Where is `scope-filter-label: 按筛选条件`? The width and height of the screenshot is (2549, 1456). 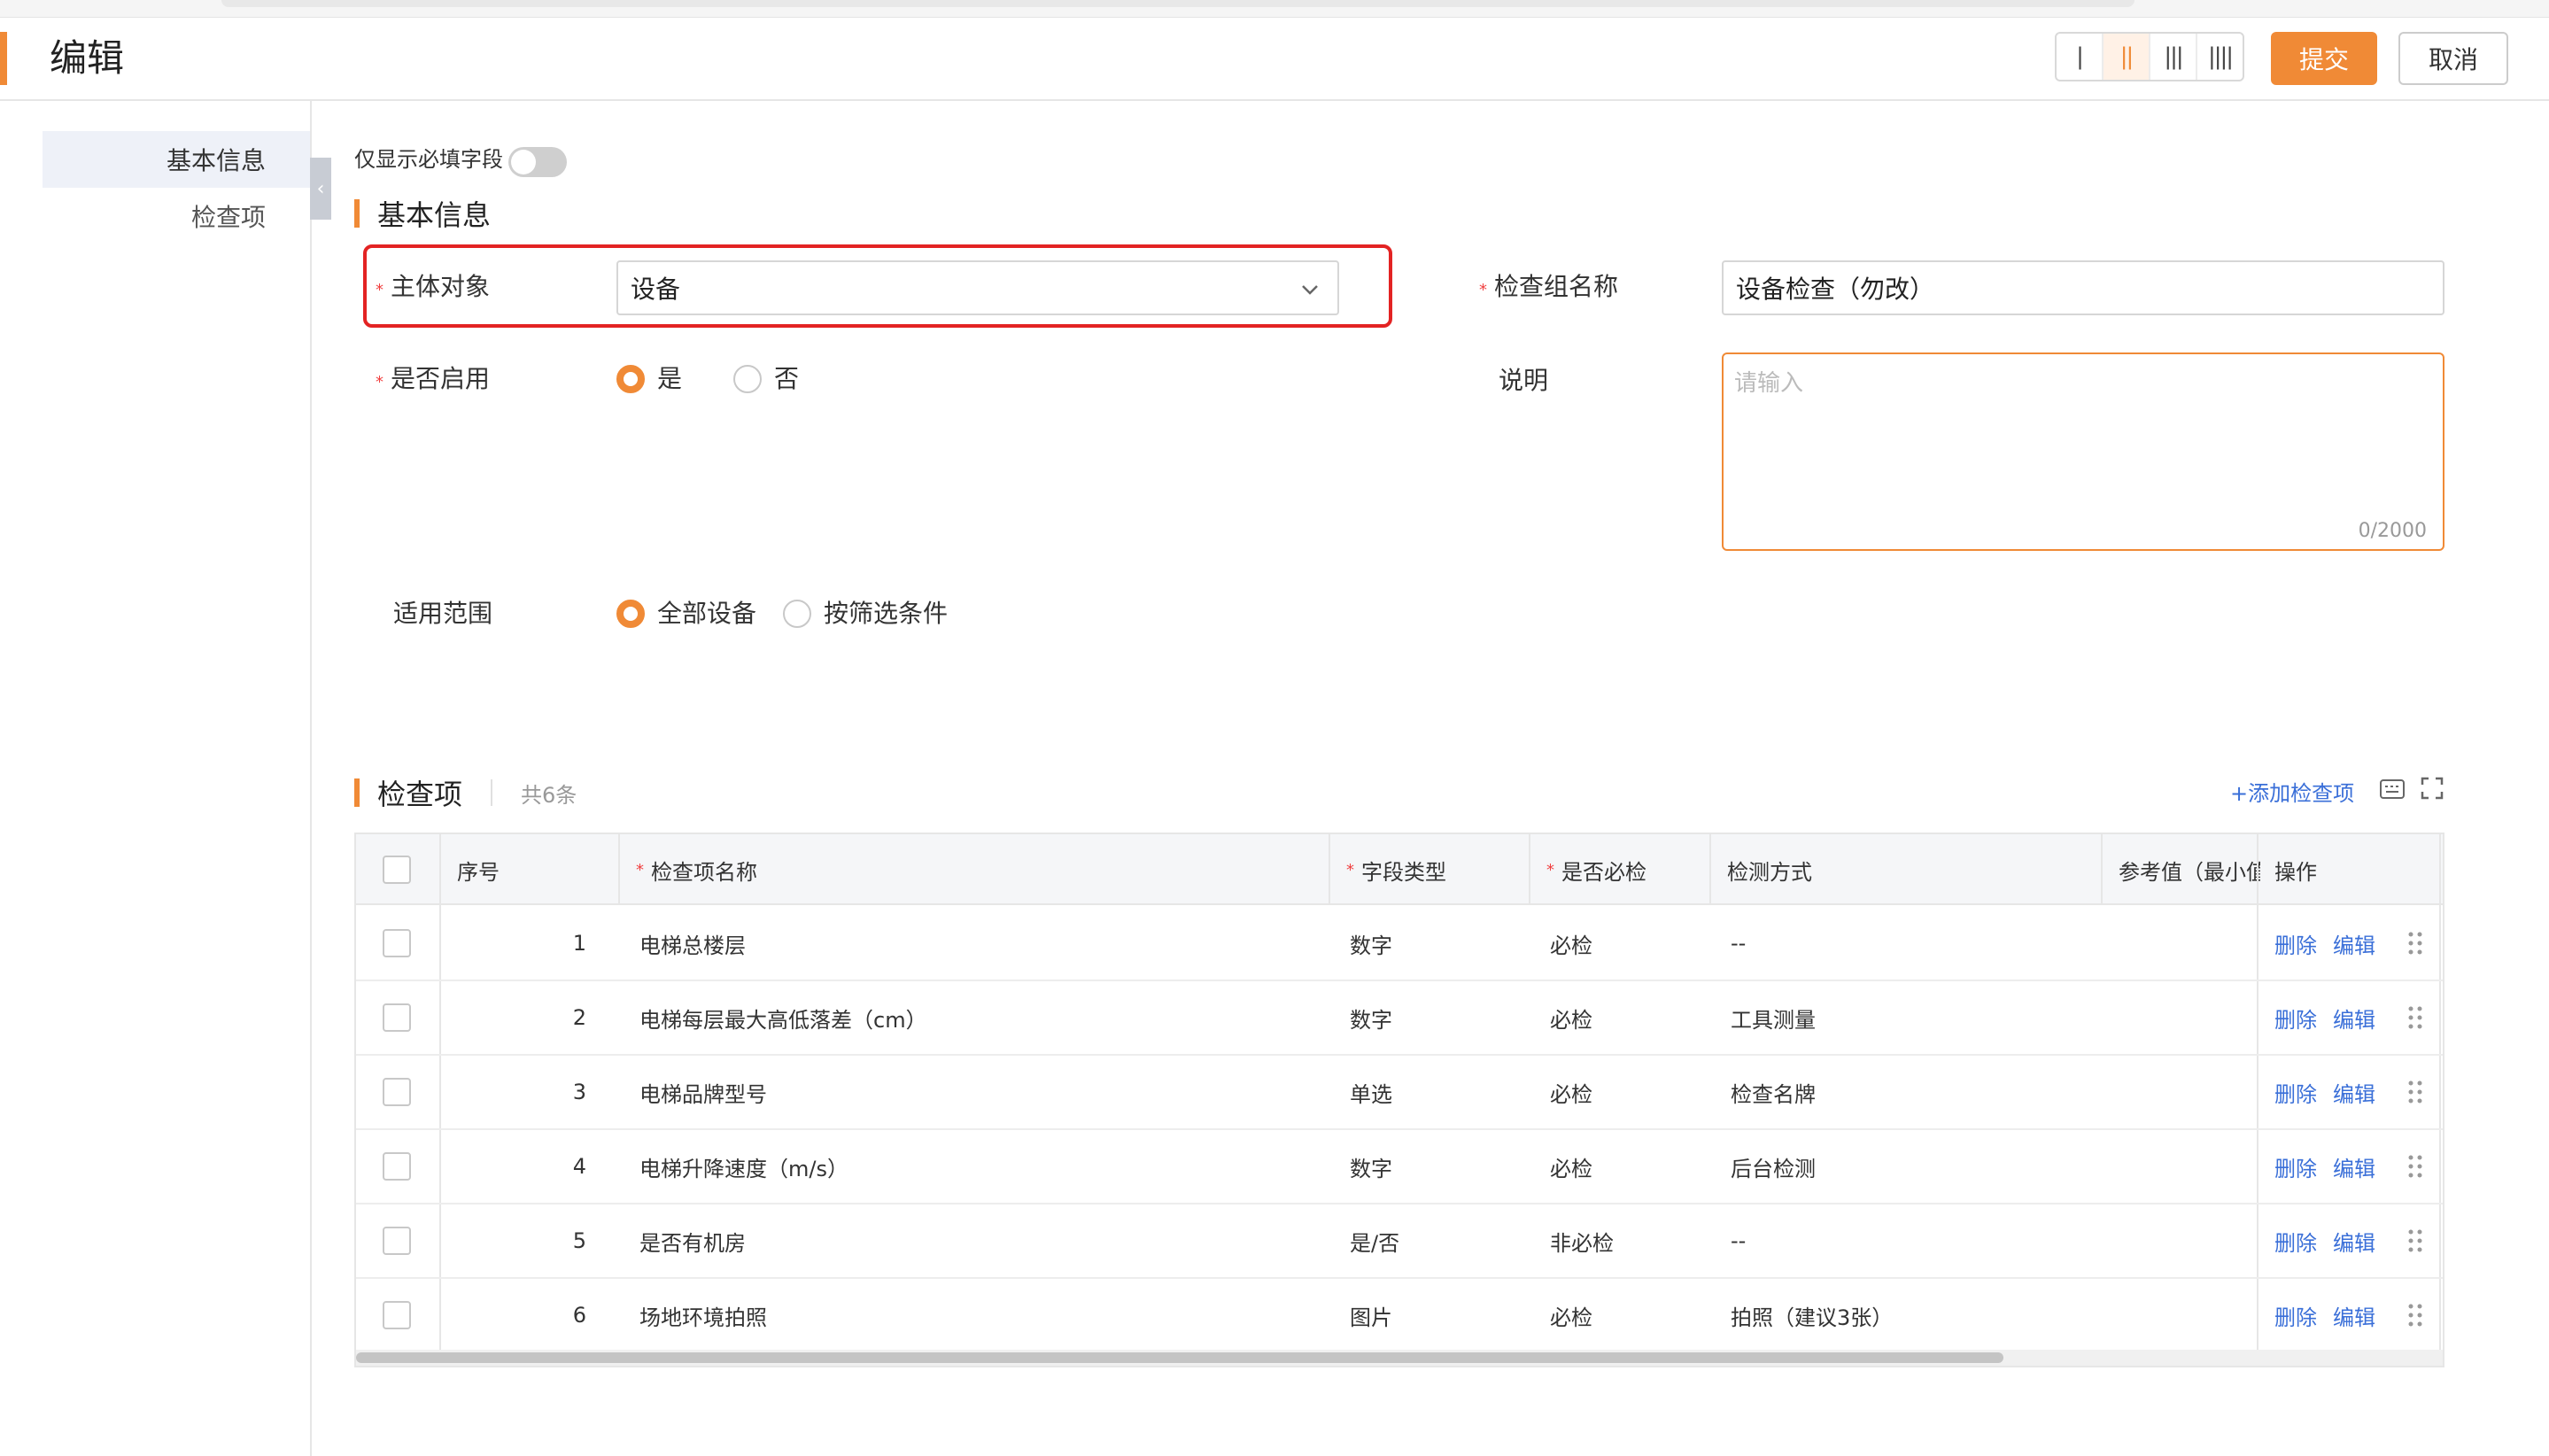
scope-filter-label: 按筛选条件 is located at coordinates (886, 614).